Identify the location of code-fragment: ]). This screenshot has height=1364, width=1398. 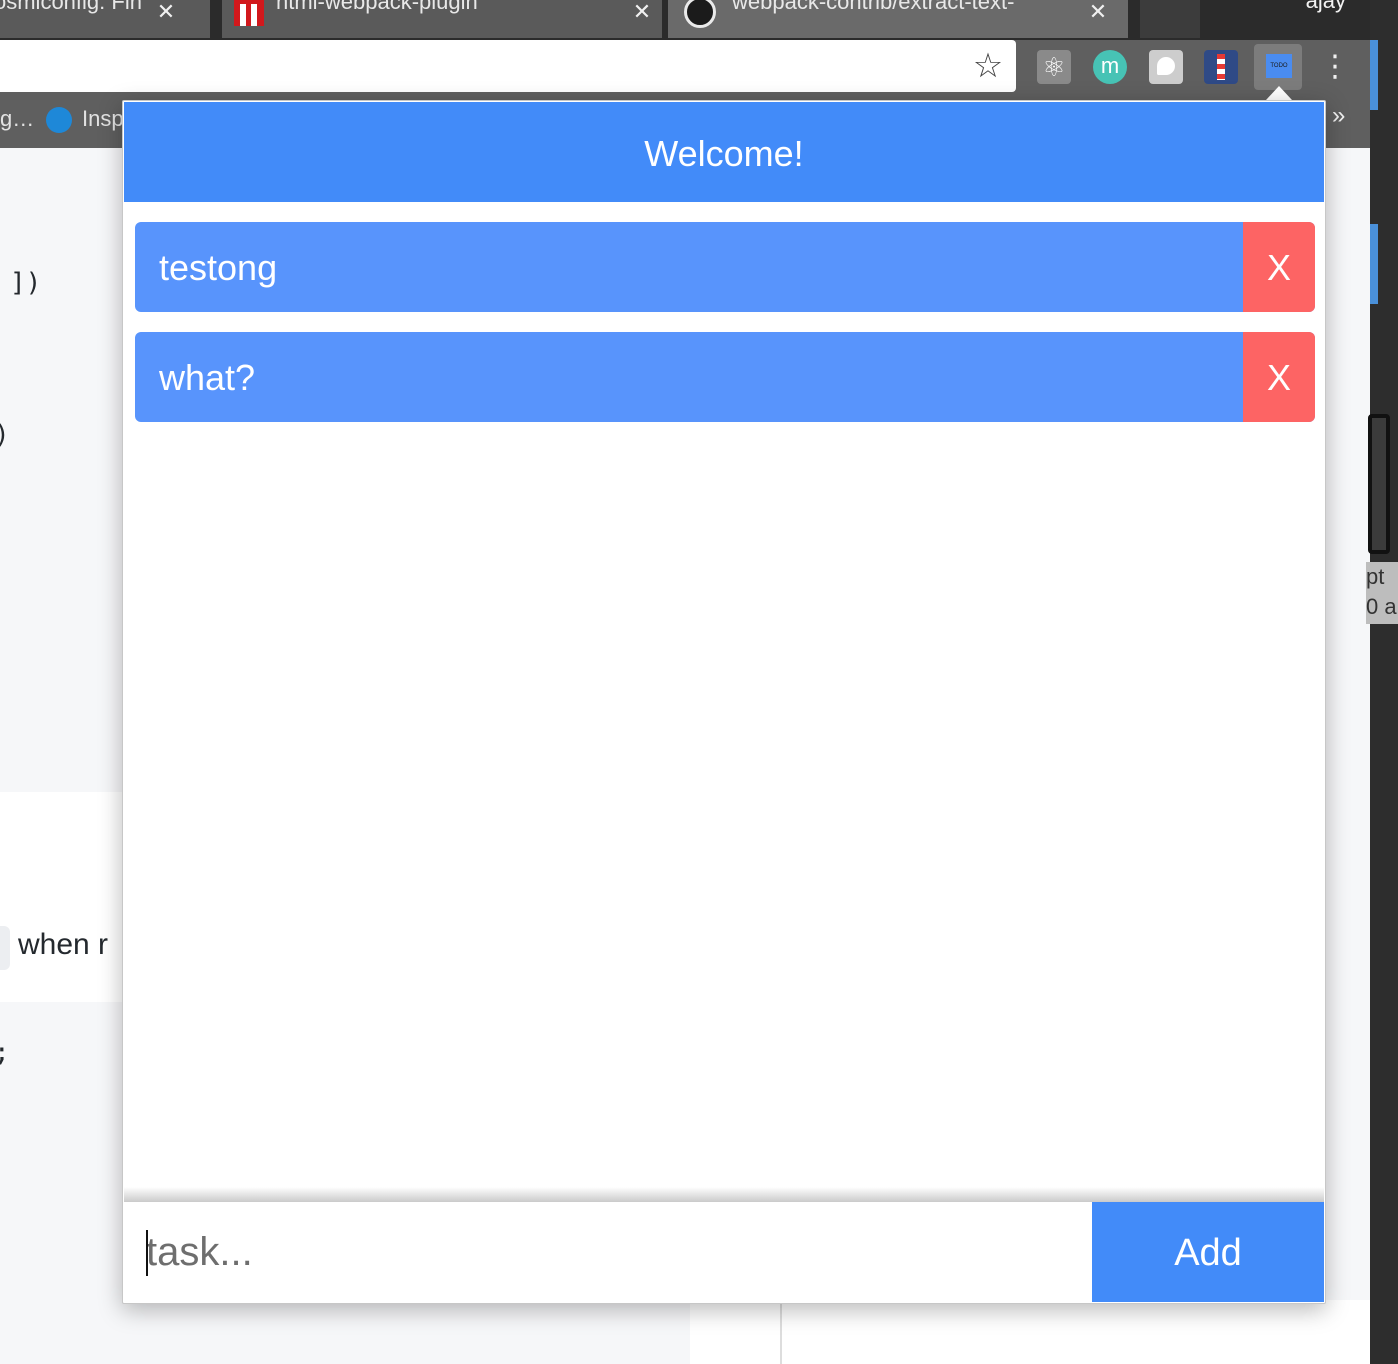
(26, 283).